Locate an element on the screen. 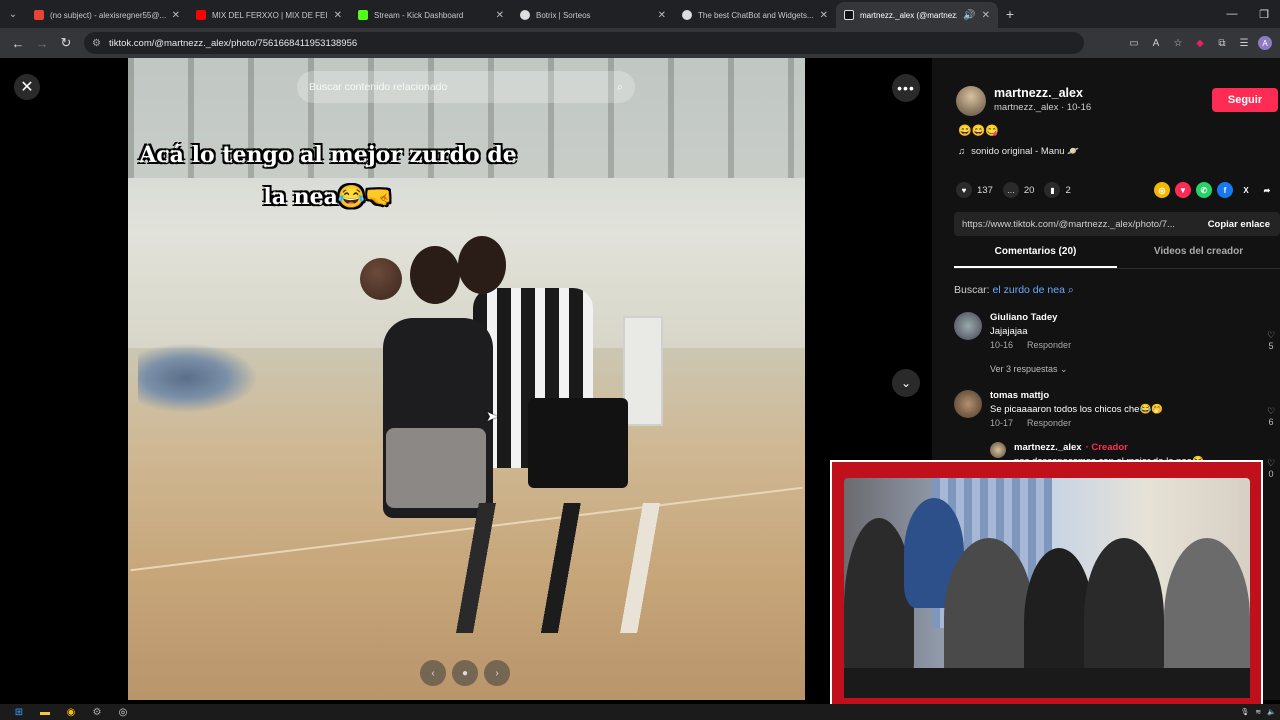  profile-avatar: A is located at coordinates (1265, 43).